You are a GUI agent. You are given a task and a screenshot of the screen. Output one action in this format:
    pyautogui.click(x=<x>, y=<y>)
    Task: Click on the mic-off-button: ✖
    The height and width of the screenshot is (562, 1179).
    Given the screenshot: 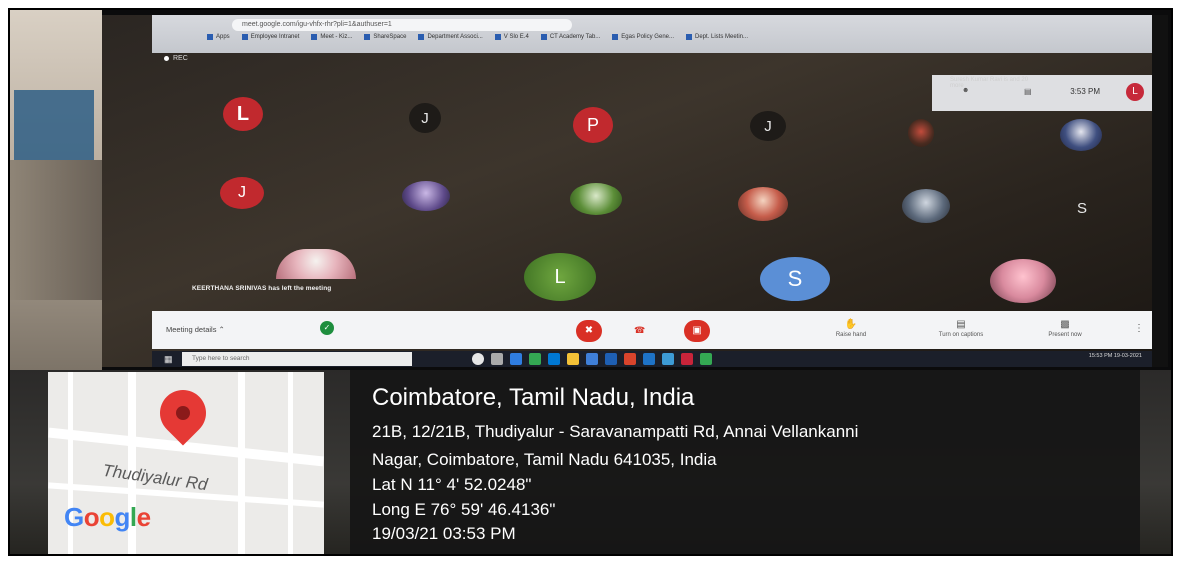 What is the action you would take?
    pyautogui.click(x=589, y=331)
    